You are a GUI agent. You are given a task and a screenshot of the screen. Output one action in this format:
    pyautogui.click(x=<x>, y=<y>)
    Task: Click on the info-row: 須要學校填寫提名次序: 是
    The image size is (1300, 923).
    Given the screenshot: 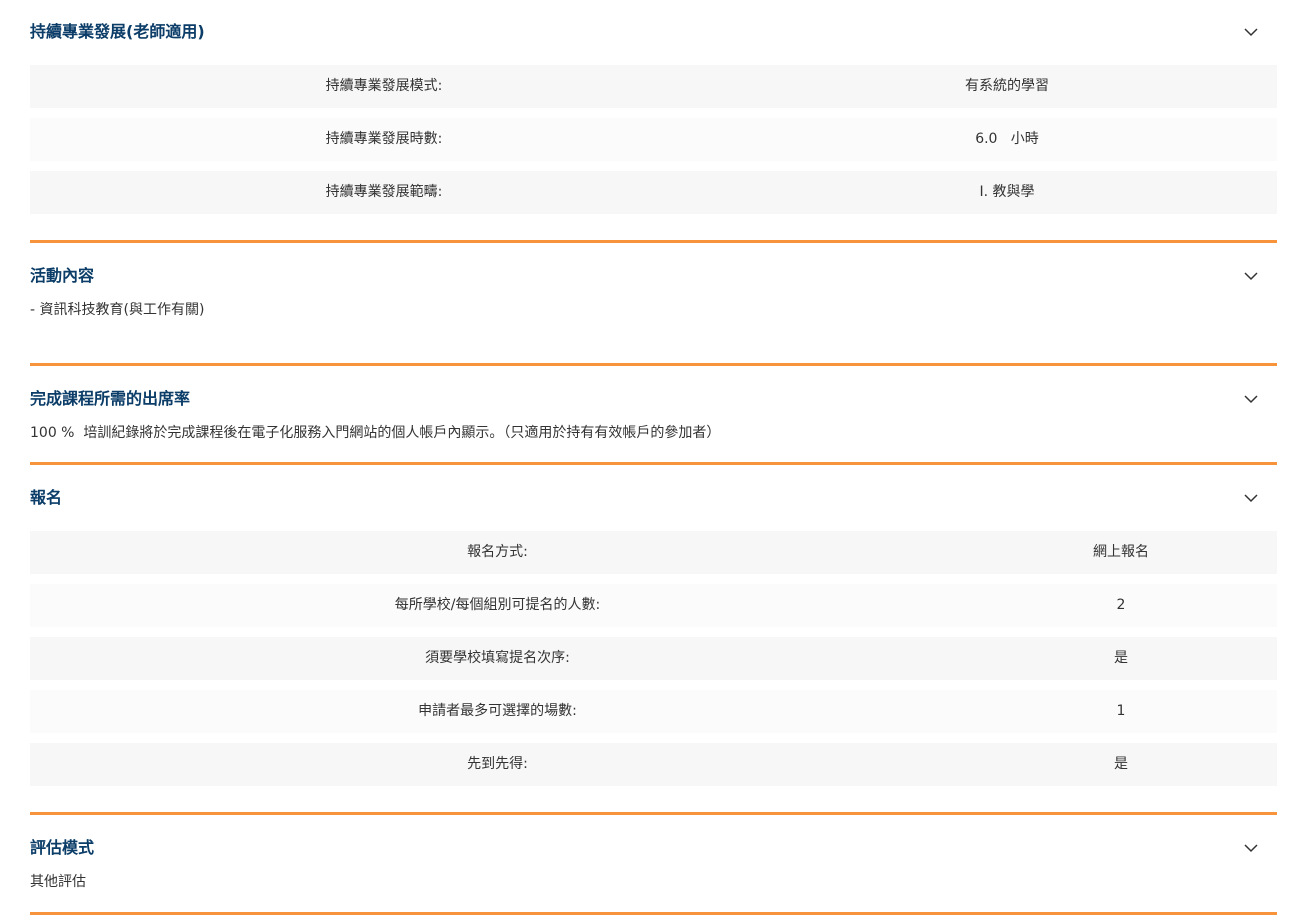 What is the action you would take?
    pyautogui.click(x=653, y=658)
    